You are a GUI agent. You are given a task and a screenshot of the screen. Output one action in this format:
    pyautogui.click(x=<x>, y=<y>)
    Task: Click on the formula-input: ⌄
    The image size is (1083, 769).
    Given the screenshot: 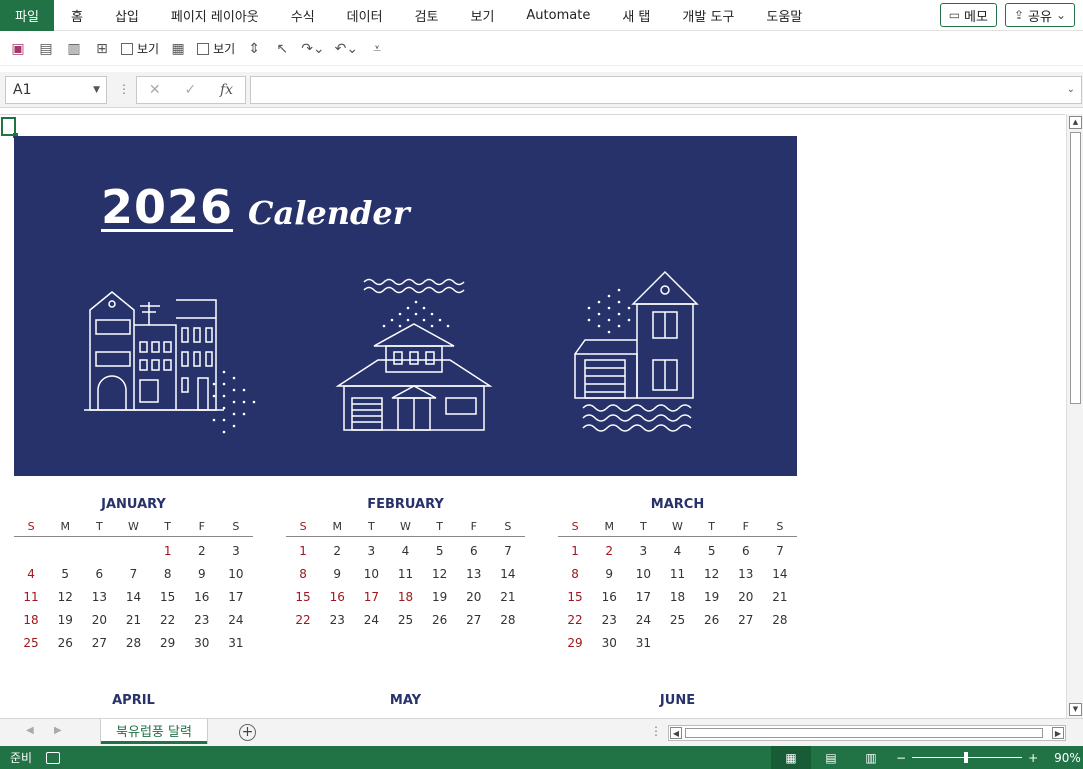 What is the action you would take?
    pyautogui.click(x=666, y=90)
    